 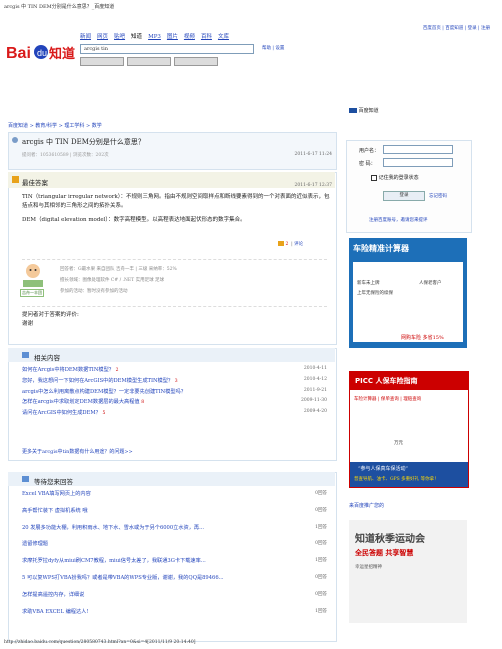 I want to click on baidu-zhidao-logo: Bai du 知道, so click(x=41, y=52).